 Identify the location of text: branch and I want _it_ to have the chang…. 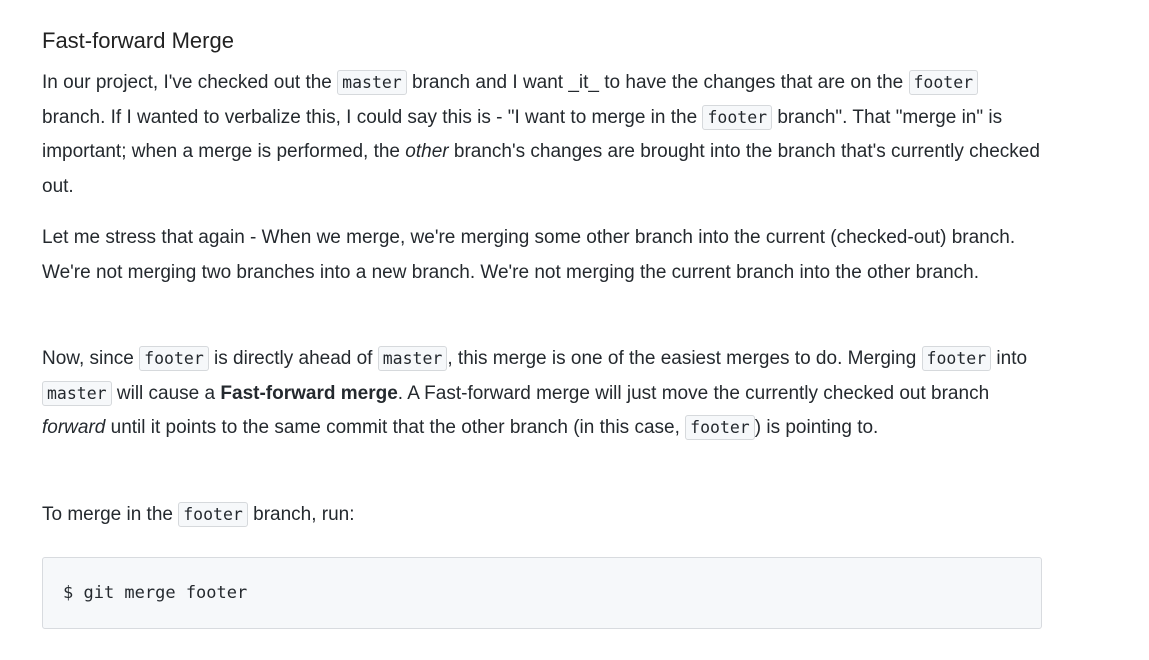
(657, 82).